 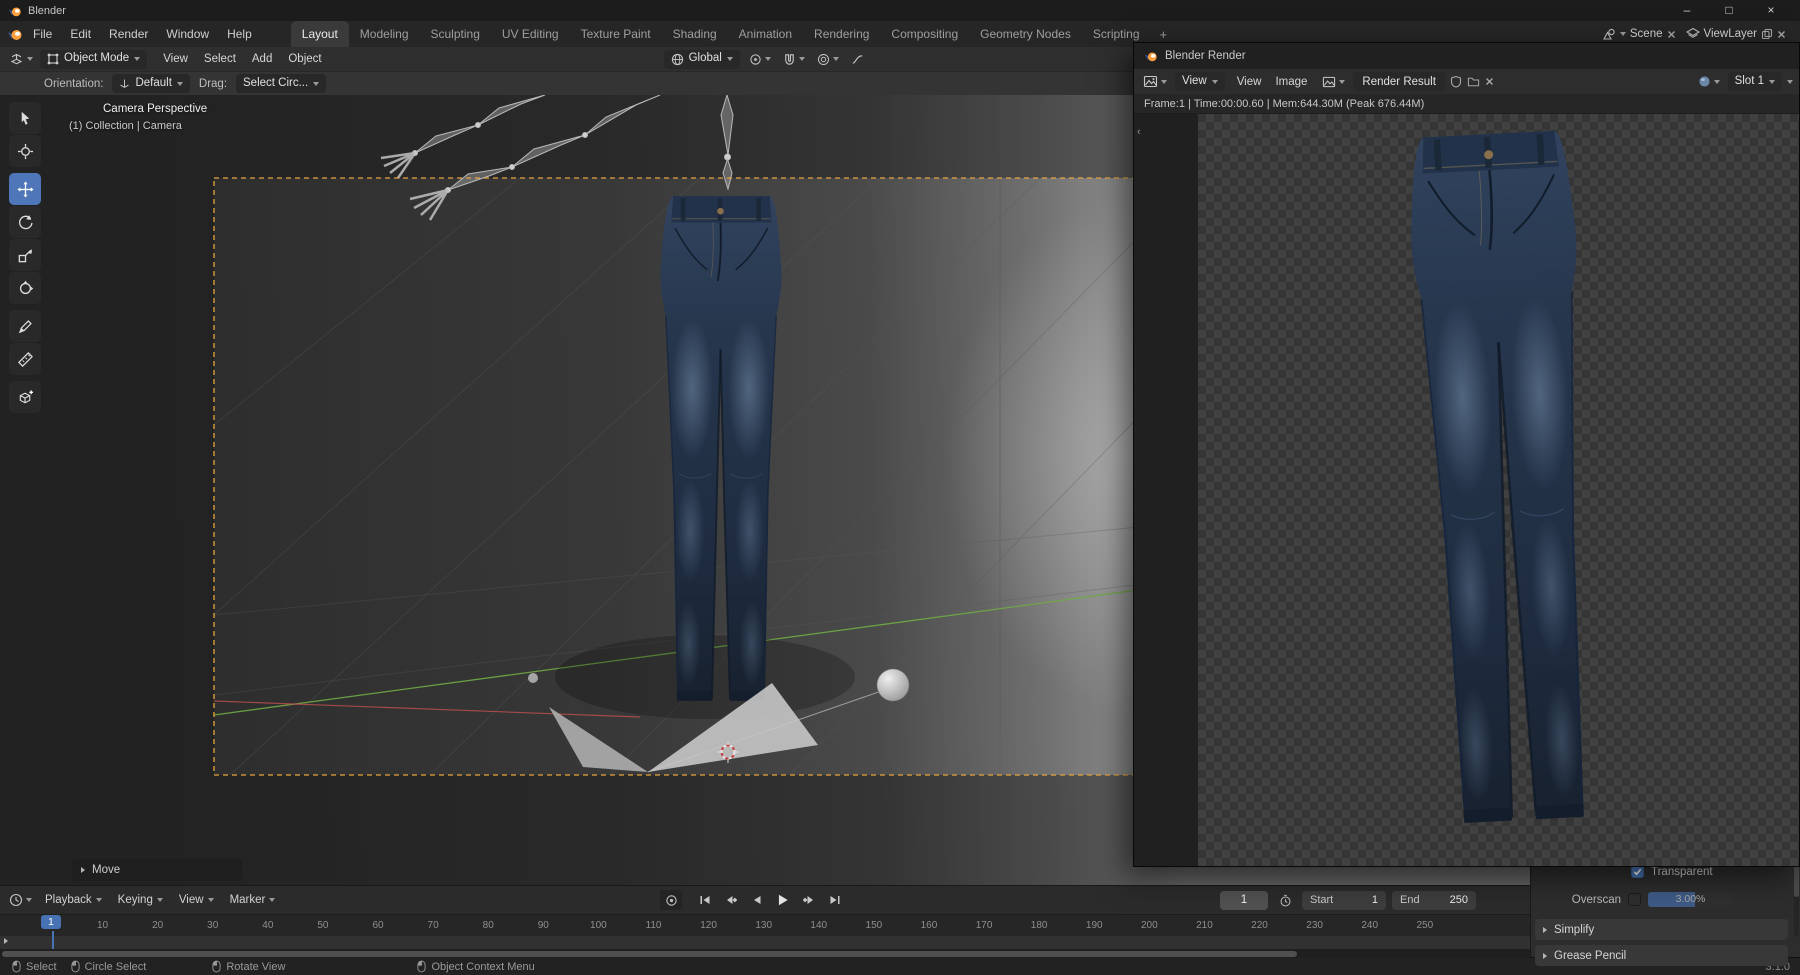 What do you see at coordinates (94, 59) in the screenshot?
I see `mode-dropdown: Object Mode` at bounding box center [94, 59].